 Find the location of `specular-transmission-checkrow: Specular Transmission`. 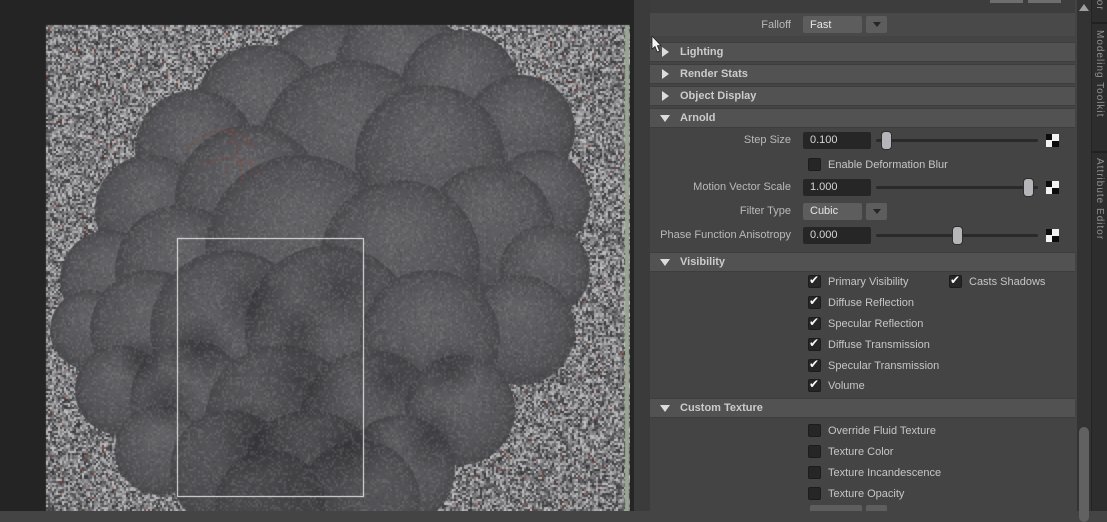

specular-transmission-checkrow: Specular Transmission is located at coordinates (874, 365).